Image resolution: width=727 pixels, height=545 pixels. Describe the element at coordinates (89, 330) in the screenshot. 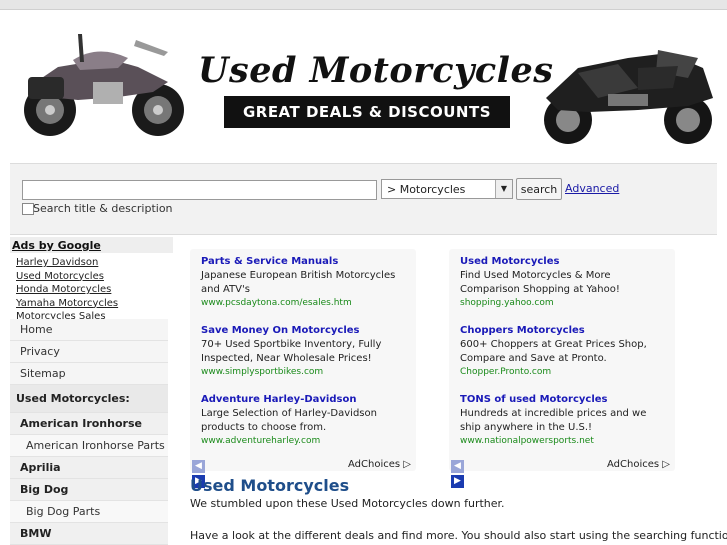

I see `sidebar-item-home: Home` at that location.